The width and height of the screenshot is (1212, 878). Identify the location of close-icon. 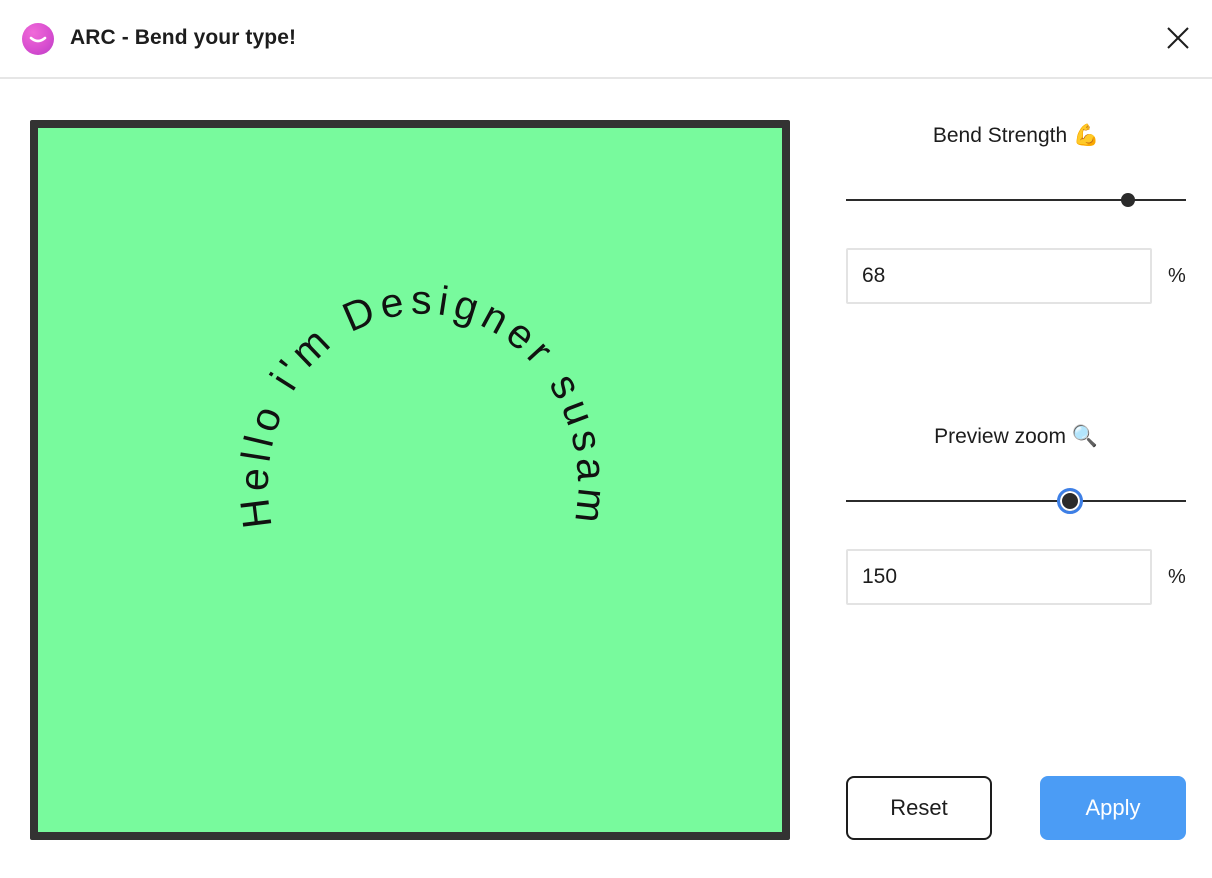
(1178, 38).